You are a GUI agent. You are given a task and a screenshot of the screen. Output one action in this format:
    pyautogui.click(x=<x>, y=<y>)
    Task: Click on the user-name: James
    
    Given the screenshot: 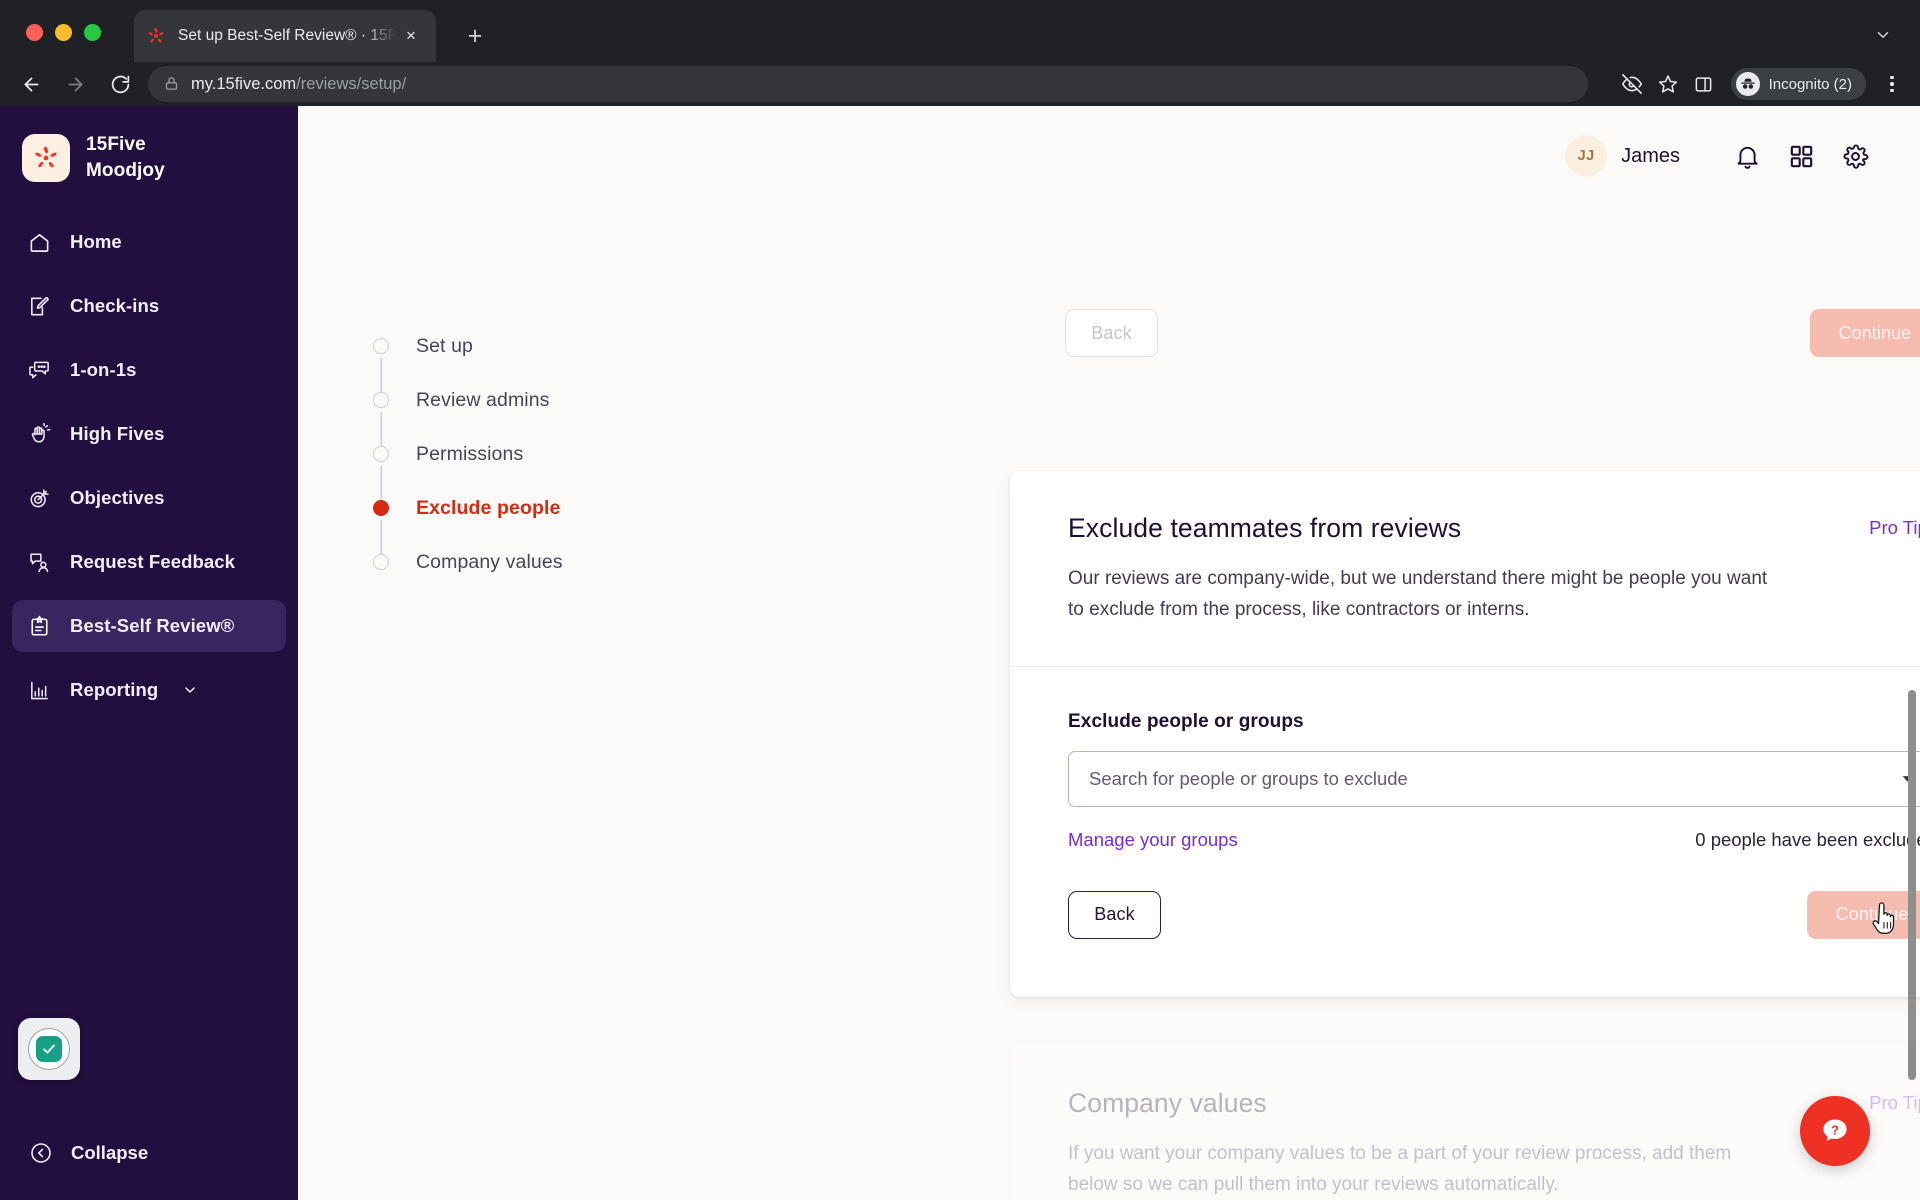 What is the action you would take?
    pyautogui.click(x=1650, y=155)
    